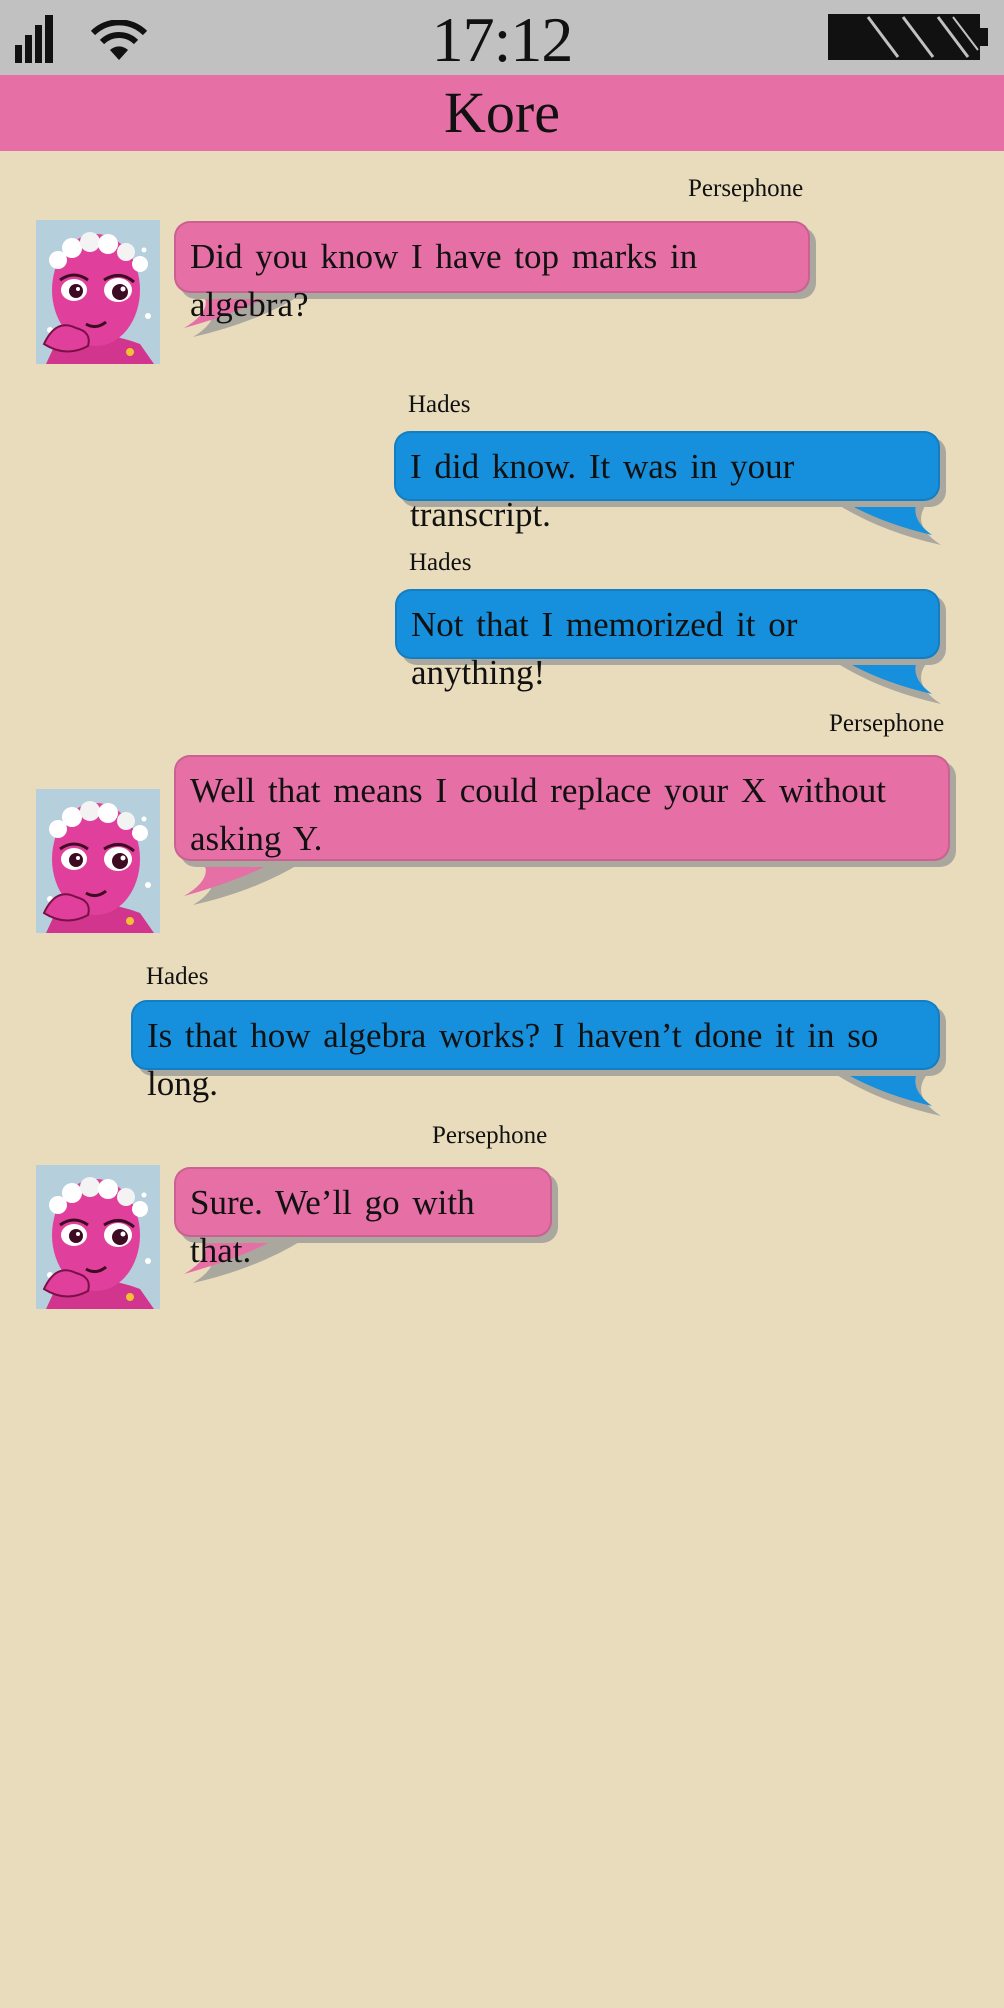  Describe the element at coordinates (363, 1218) in the screenshot. I see `message-bubble: Sure. We’ll go with that.` at that location.